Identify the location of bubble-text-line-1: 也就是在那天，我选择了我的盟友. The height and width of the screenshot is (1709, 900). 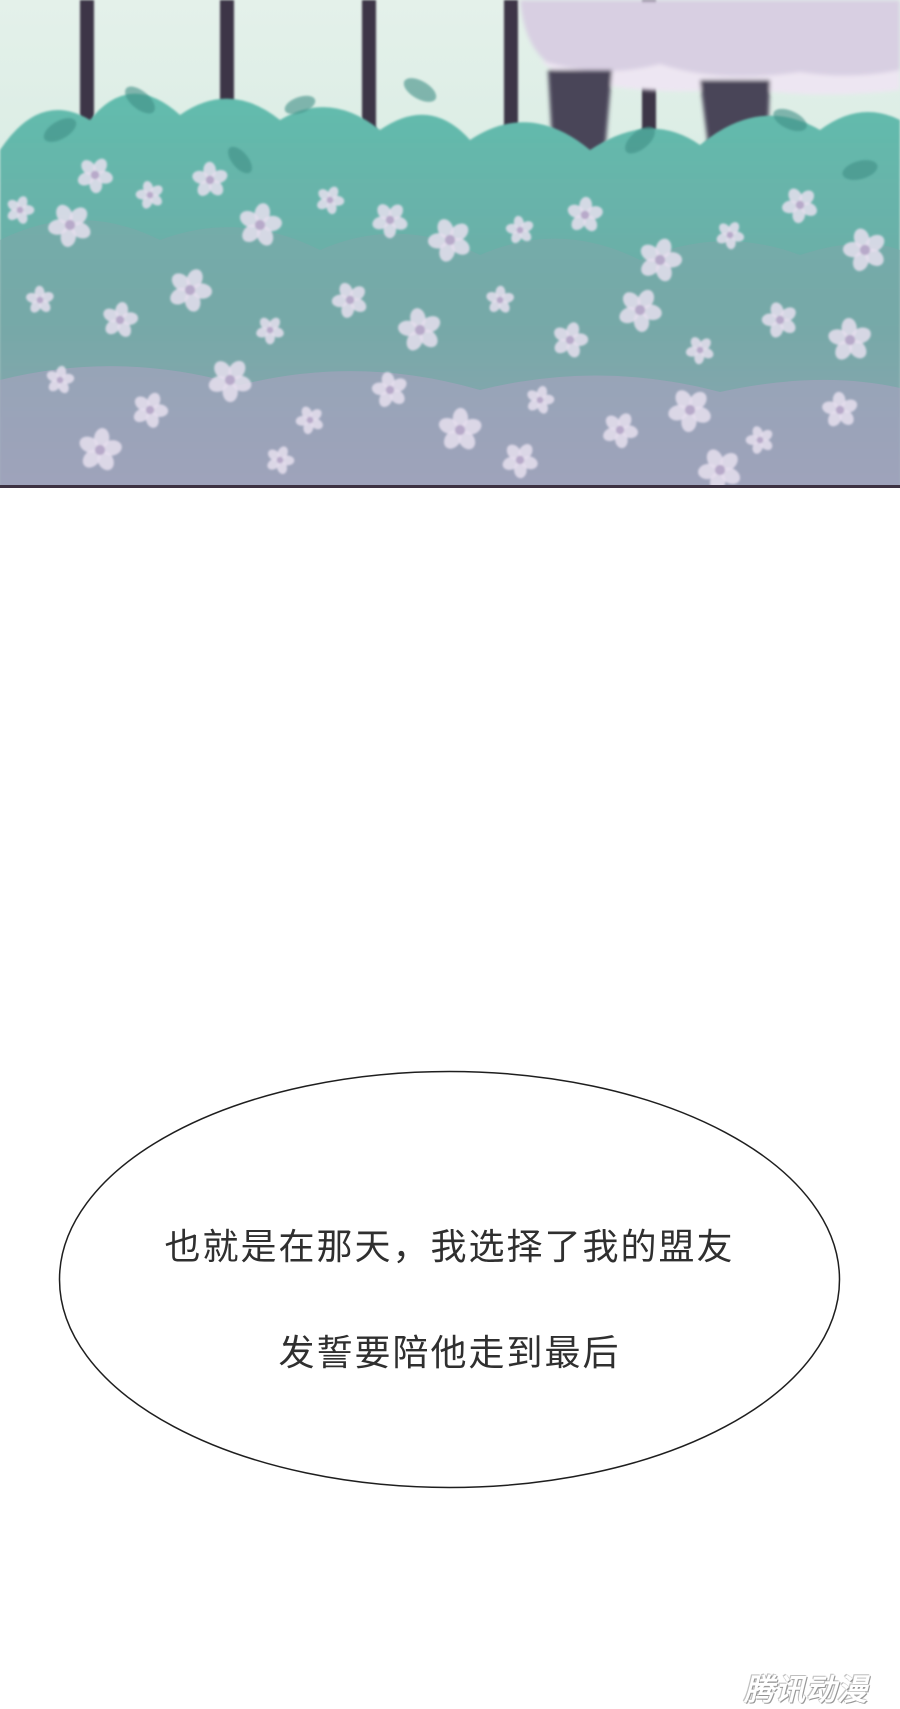
(449, 1247).